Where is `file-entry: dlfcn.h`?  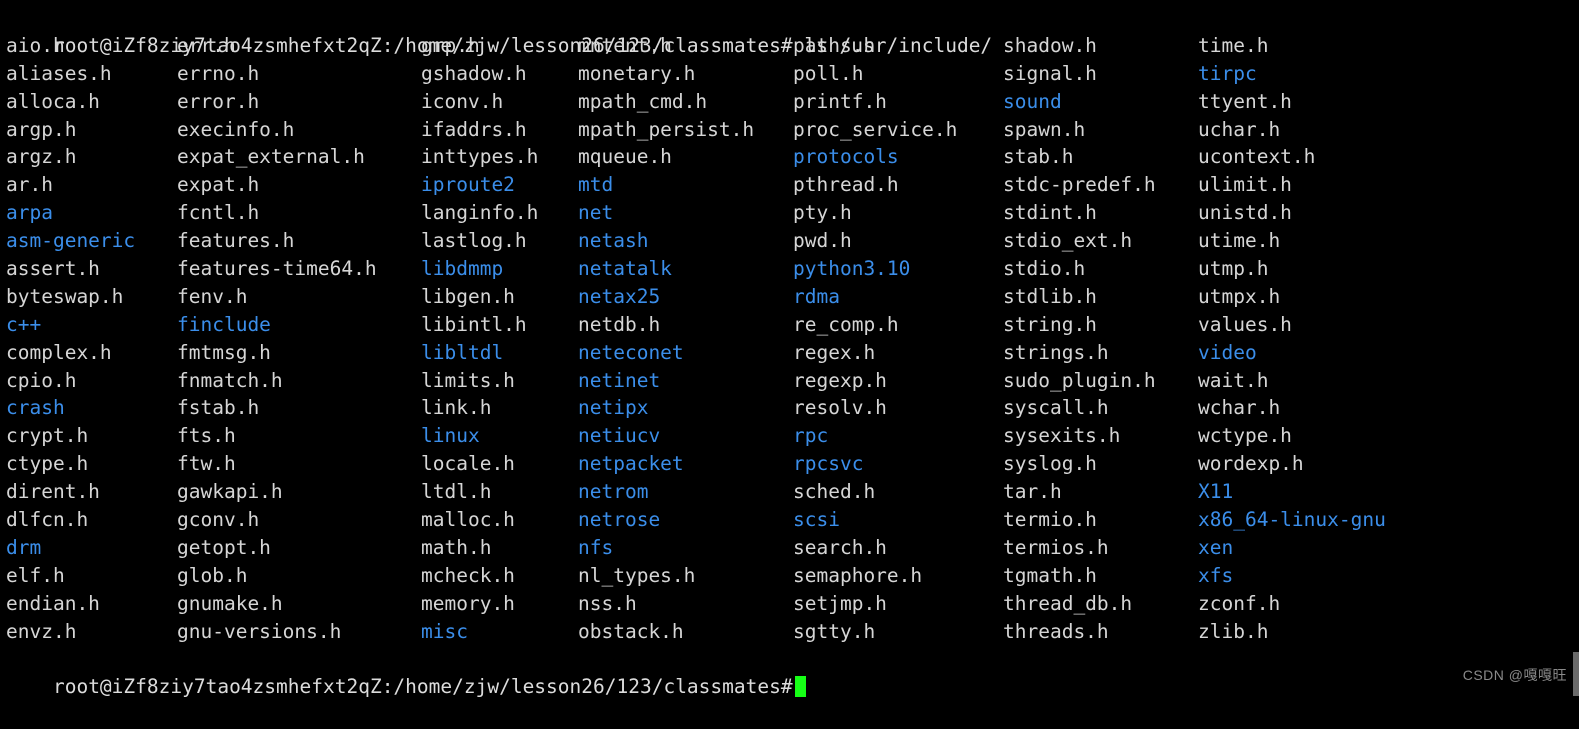 file-entry: dlfcn.h is located at coordinates (91, 520).